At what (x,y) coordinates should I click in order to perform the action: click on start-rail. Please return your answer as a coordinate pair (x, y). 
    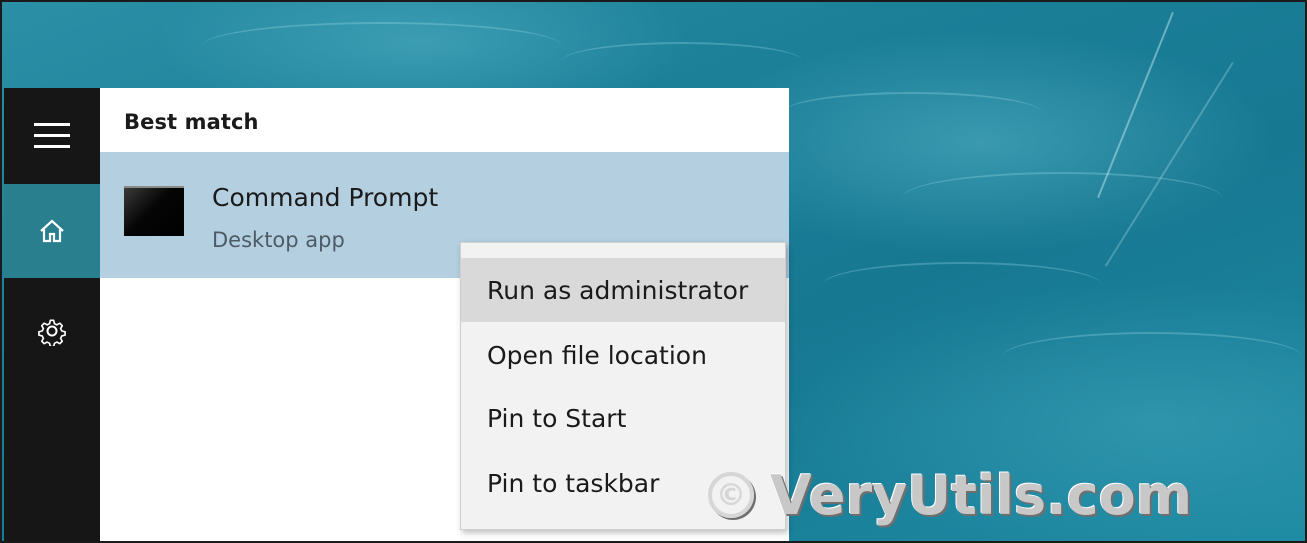
    Looking at the image, I should click on (52, 314).